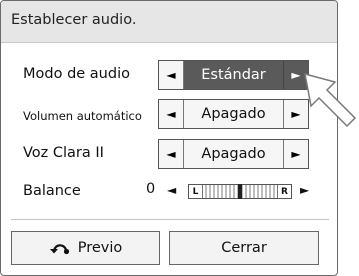  I want to click on balance-slider-handle, so click(240, 191).